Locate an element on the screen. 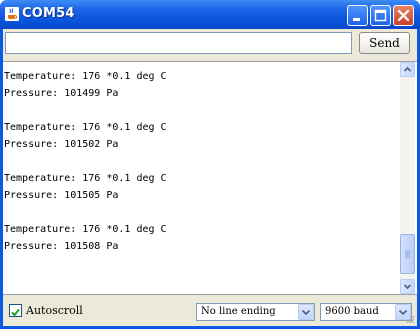 This screenshot has width=420, height=329. scroll-up-button is located at coordinates (407, 69).